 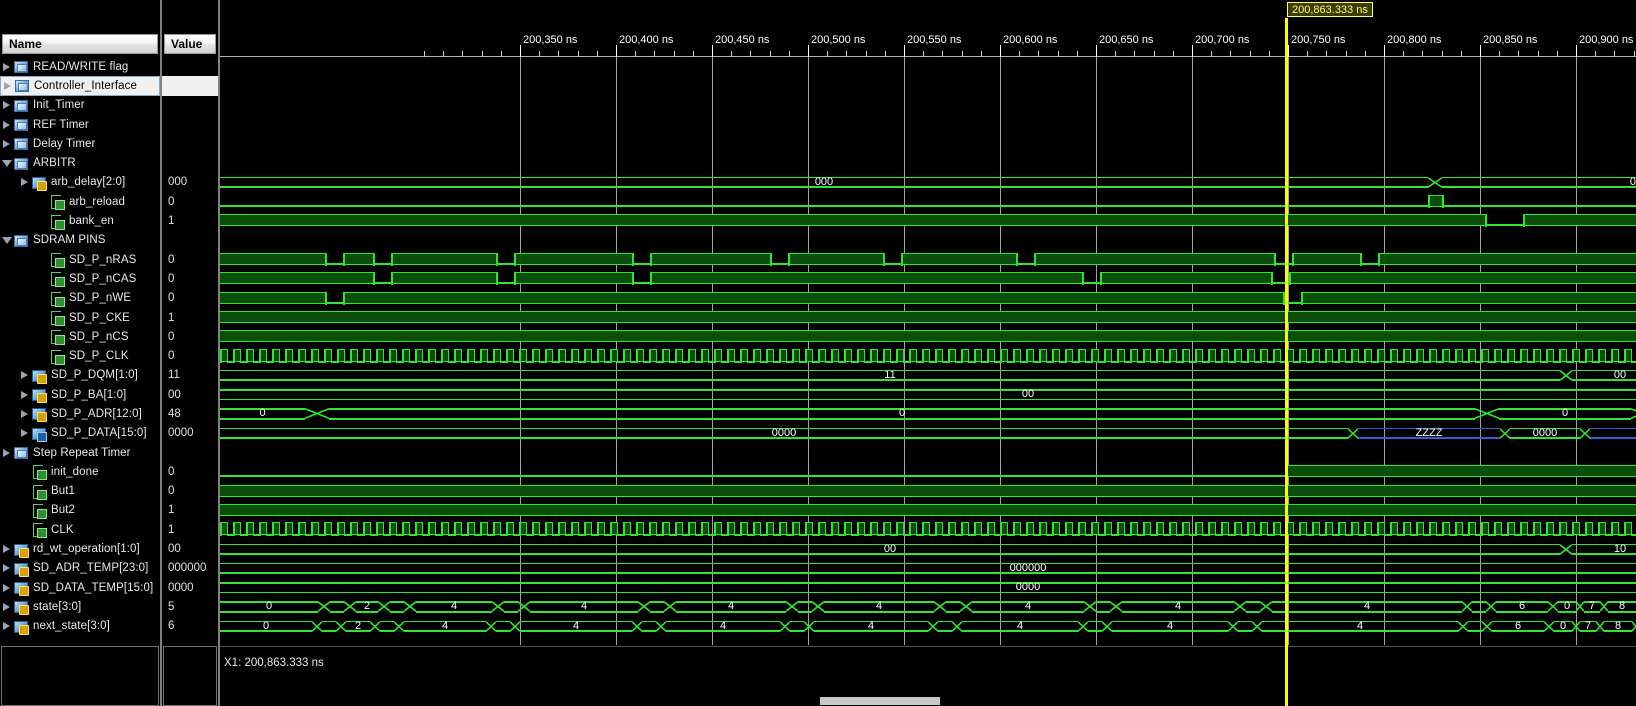 What do you see at coordinates (928, 124) in the screenshot?
I see `waveform-row-ref-timer` at bounding box center [928, 124].